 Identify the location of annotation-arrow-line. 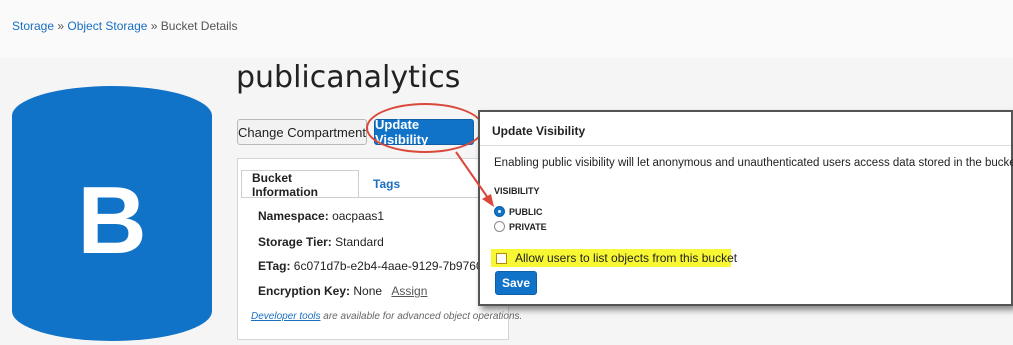
(472, 175).